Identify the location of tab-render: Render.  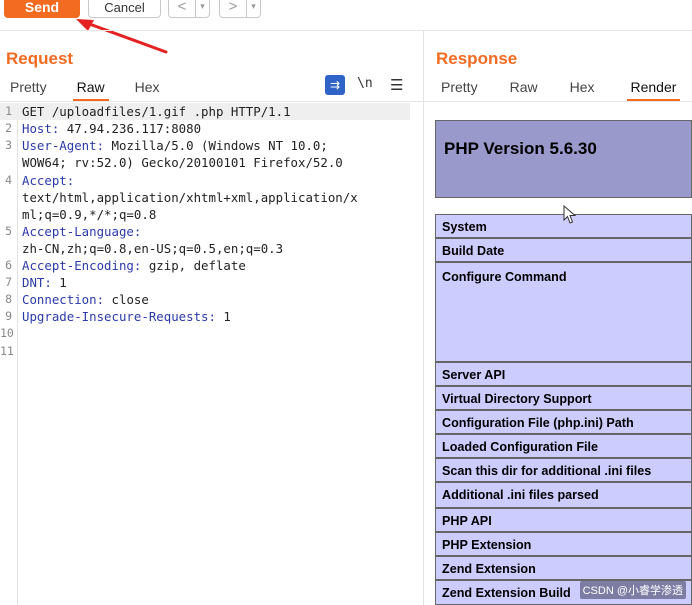
(653, 88).